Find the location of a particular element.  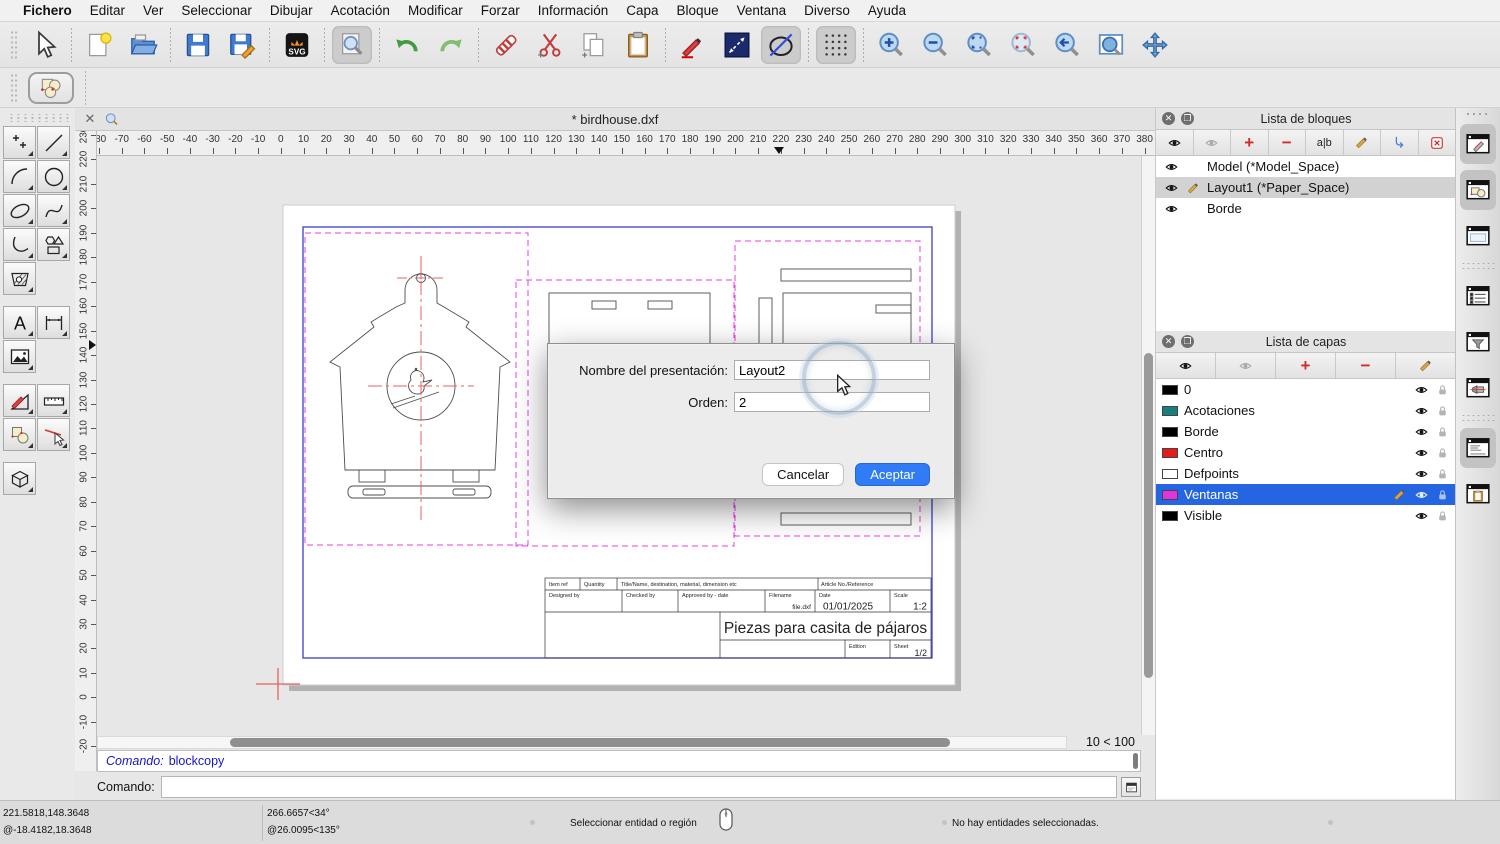

menu-modificar: Modificar is located at coordinates (435, 10).